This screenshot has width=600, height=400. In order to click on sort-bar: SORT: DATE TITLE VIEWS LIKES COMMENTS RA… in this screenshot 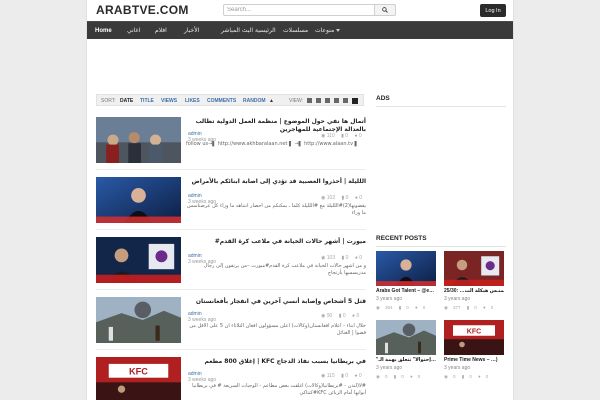, I will do `click(230, 100)`.